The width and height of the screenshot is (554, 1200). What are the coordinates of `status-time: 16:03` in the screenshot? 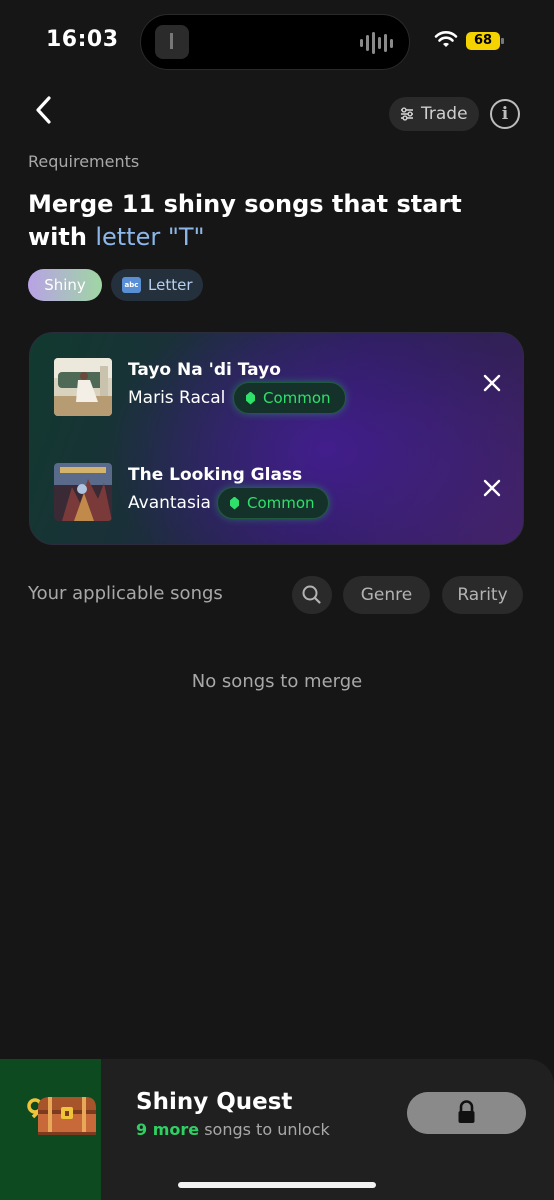 It's located at (82, 39).